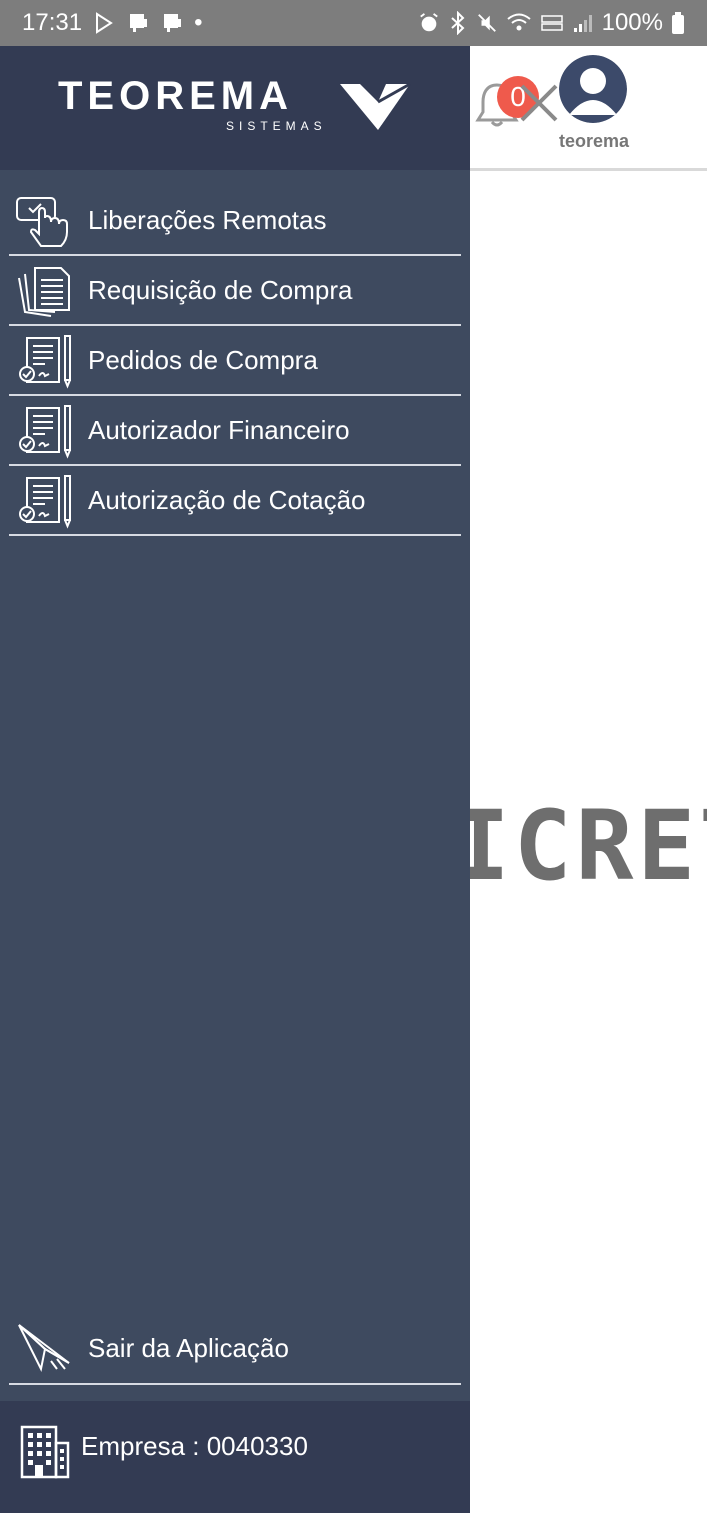 Image resolution: width=707 pixels, height=1513 pixels. I want to click on menu-item-label: Autorizador Financeiro, so click(219, 429).